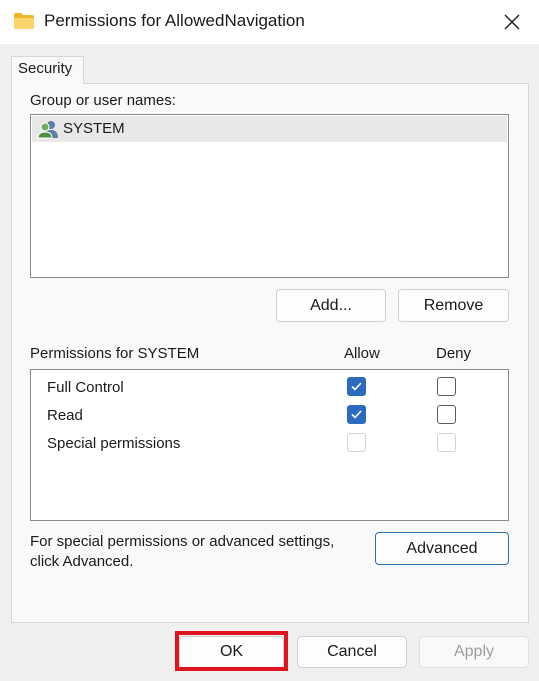  I want to click on users-icon, so click(47, 130).